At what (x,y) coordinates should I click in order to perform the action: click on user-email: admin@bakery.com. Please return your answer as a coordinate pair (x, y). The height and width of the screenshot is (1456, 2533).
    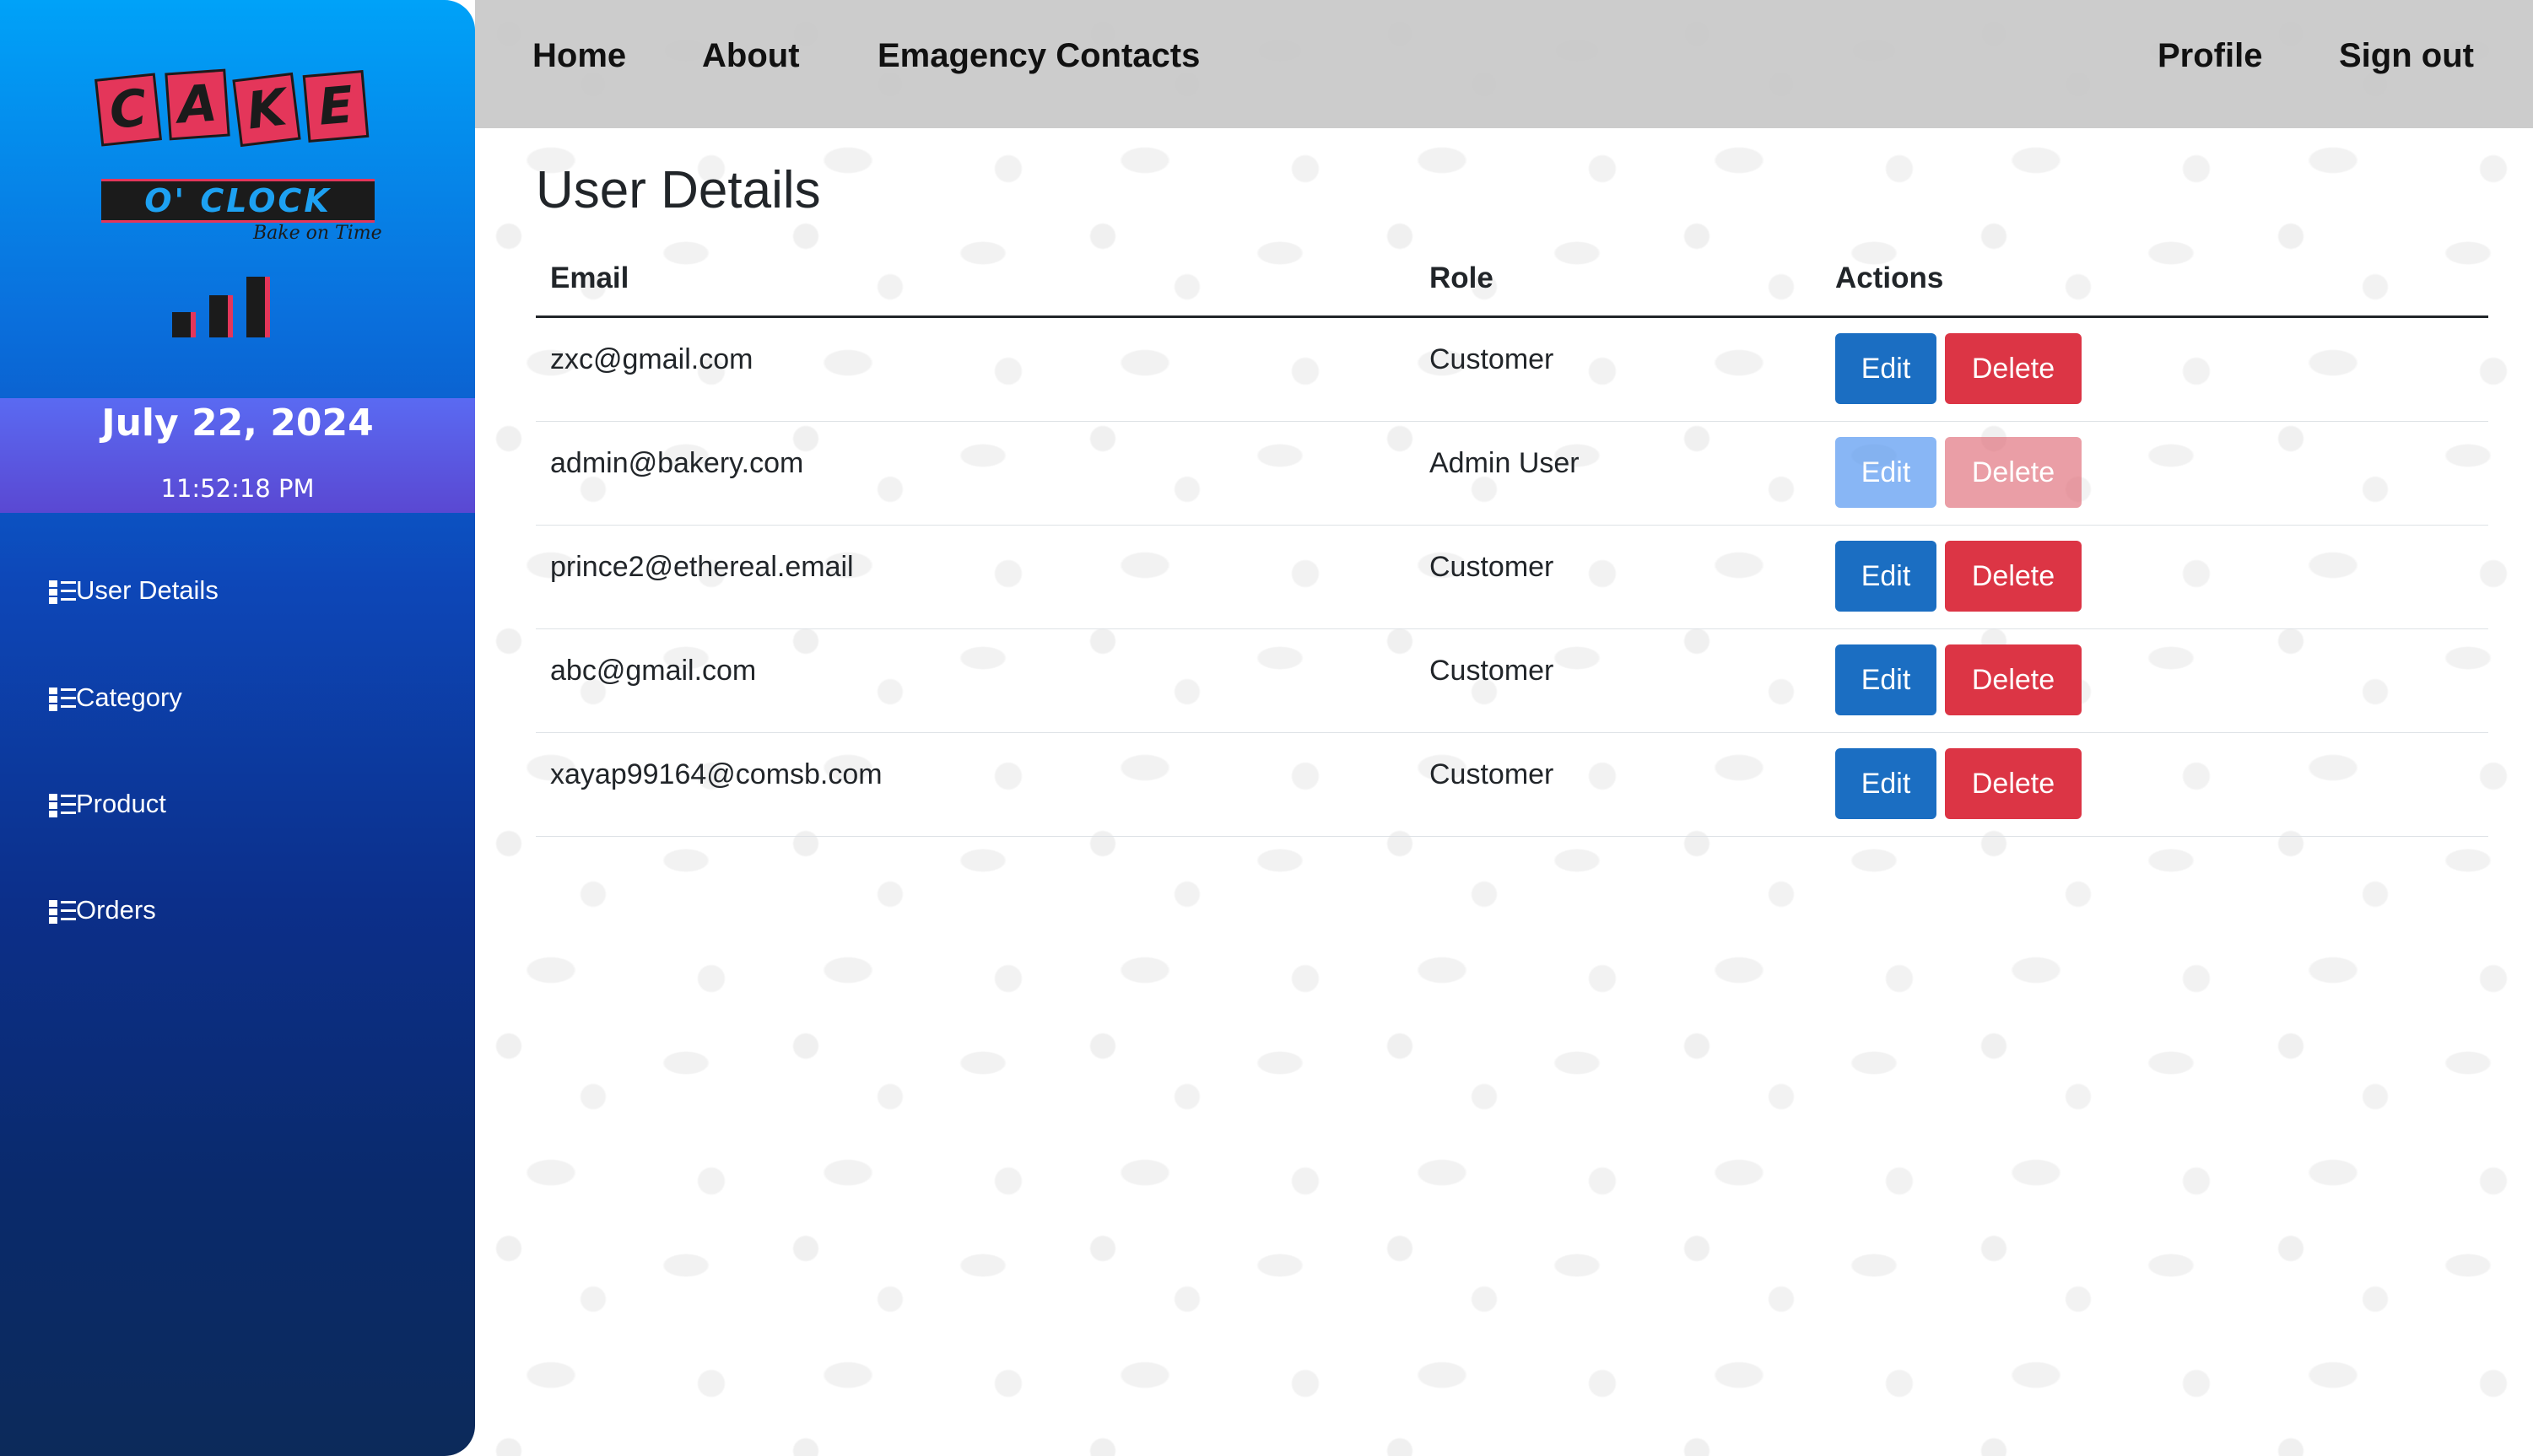
    Looking at the image, I should click on (677, 463).